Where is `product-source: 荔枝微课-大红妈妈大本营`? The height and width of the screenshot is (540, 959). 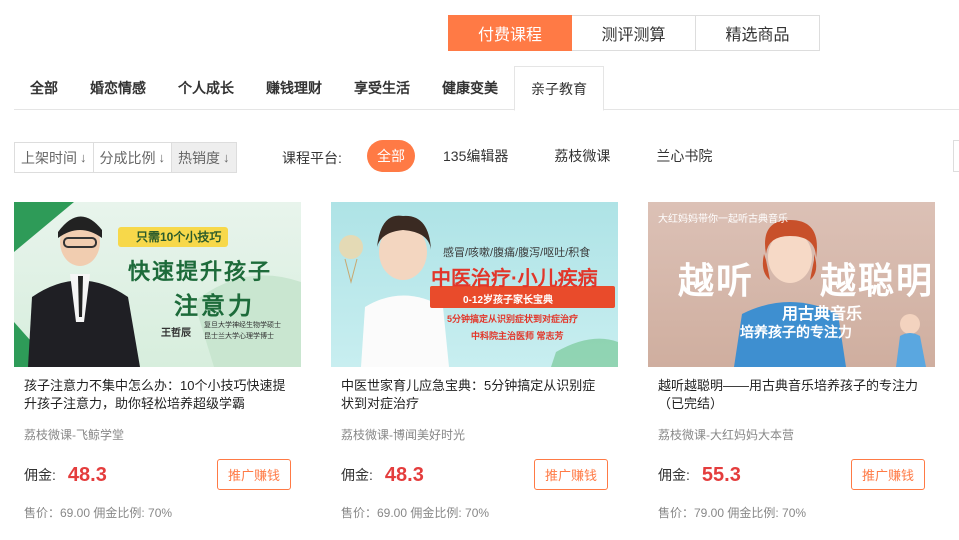
product-source: 荔枝微课-大红妈妈大本营 is located at coordinates (726, 435).